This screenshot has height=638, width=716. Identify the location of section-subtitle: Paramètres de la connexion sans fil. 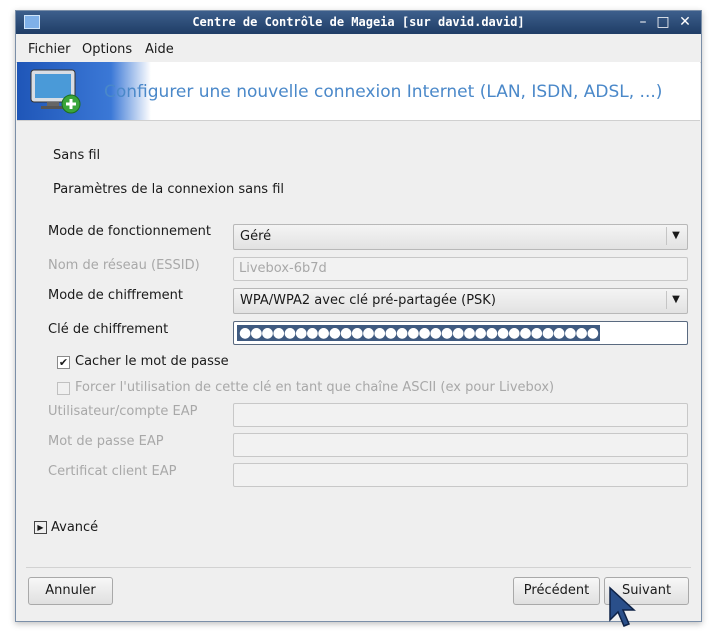
(169, 189).